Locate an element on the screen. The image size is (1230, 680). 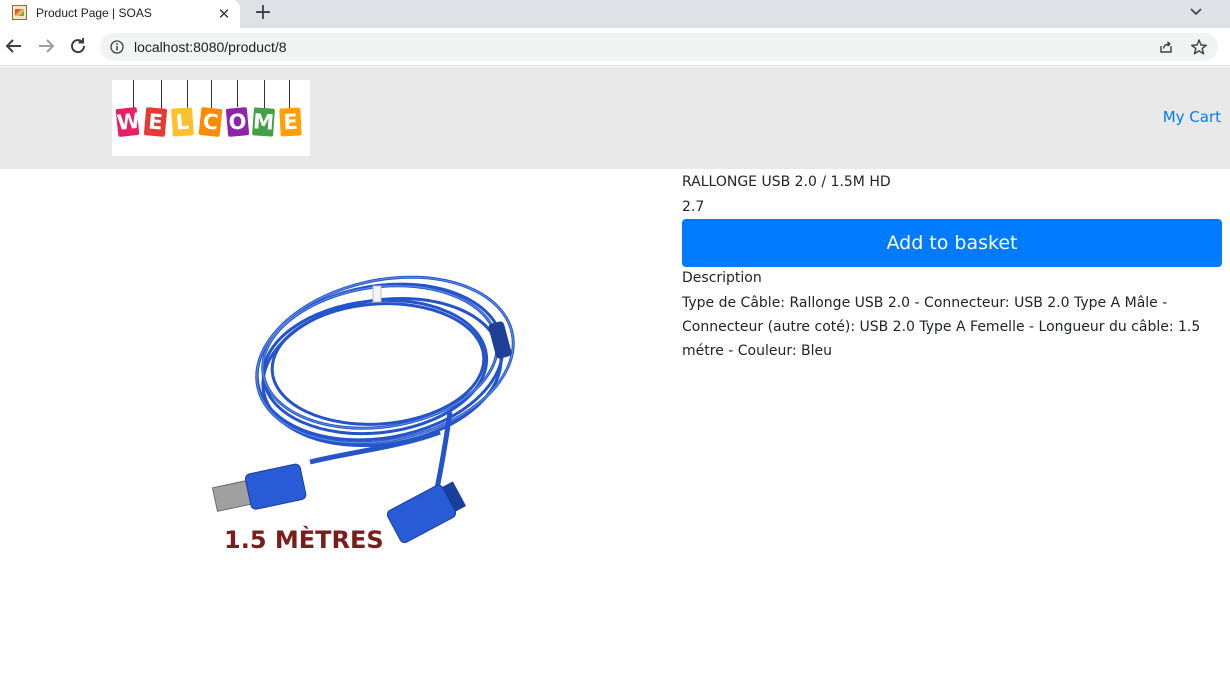
add-to-basket-button: Add to basket is located at coordinates (952, 243).